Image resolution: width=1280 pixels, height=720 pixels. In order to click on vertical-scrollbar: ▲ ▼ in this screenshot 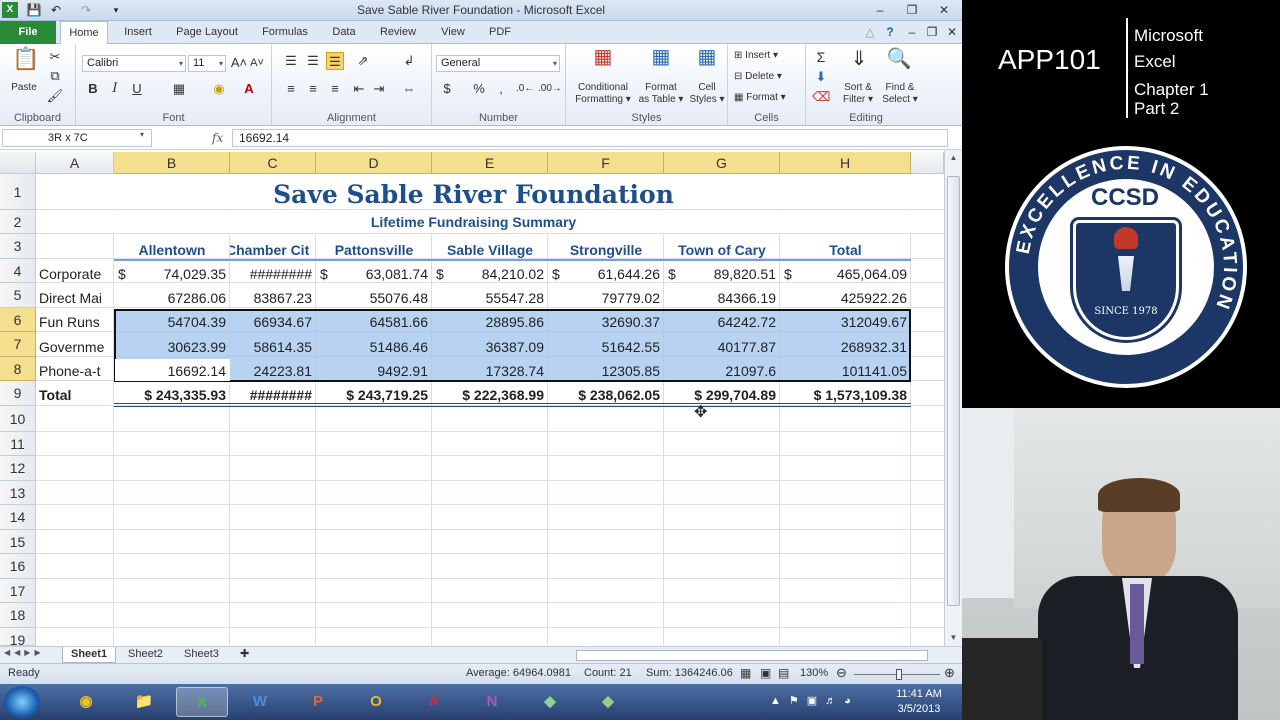, I will do `click(953, 398)`.